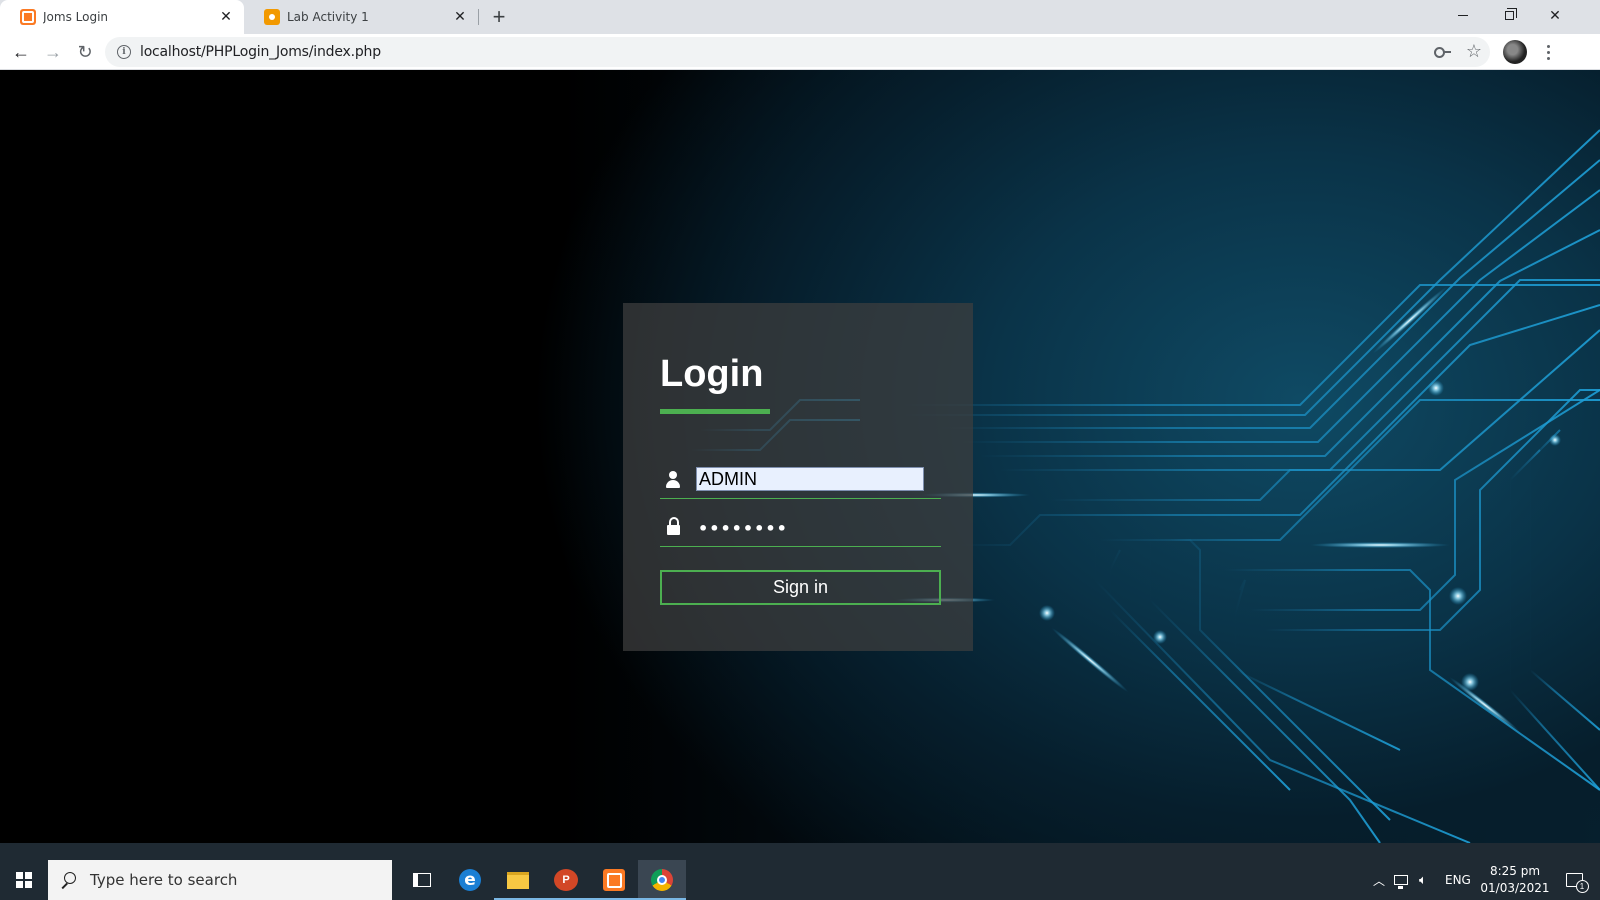 This screenshot has width=1600, height=900. I want to click on clock-date: 01/03/2021, so click(1515, 888).